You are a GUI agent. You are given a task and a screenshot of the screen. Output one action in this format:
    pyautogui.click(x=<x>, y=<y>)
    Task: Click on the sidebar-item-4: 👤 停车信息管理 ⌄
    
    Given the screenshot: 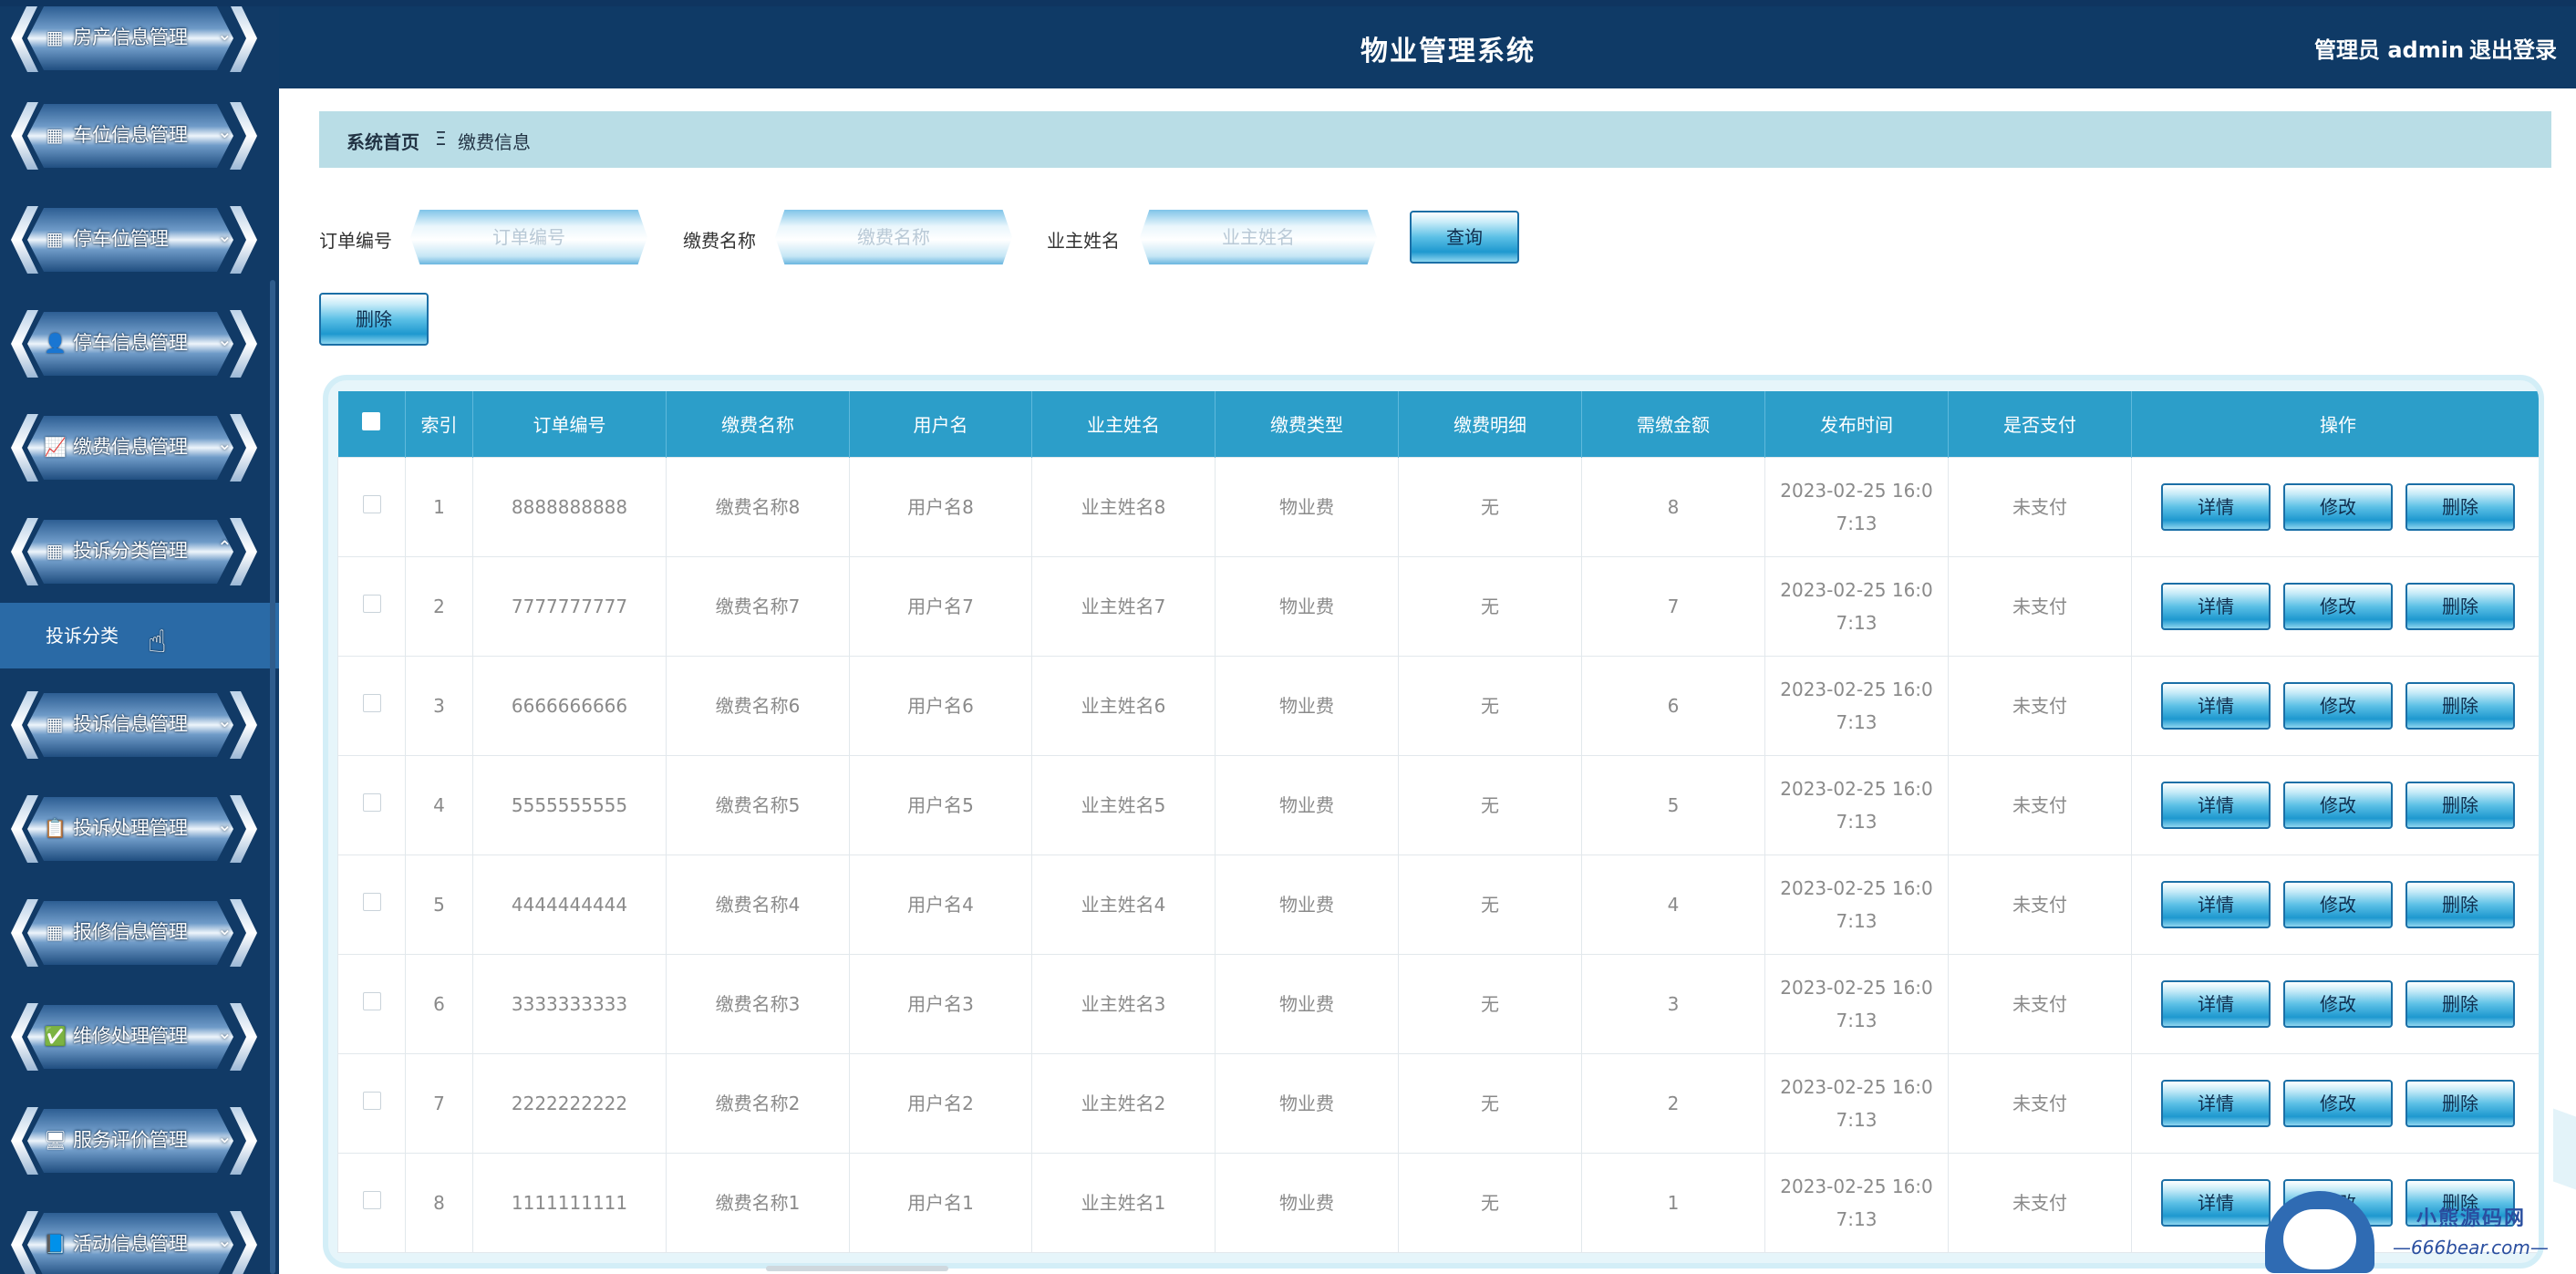 What is the action you would take?
    pyautogui.click(x=134, y=343)
    